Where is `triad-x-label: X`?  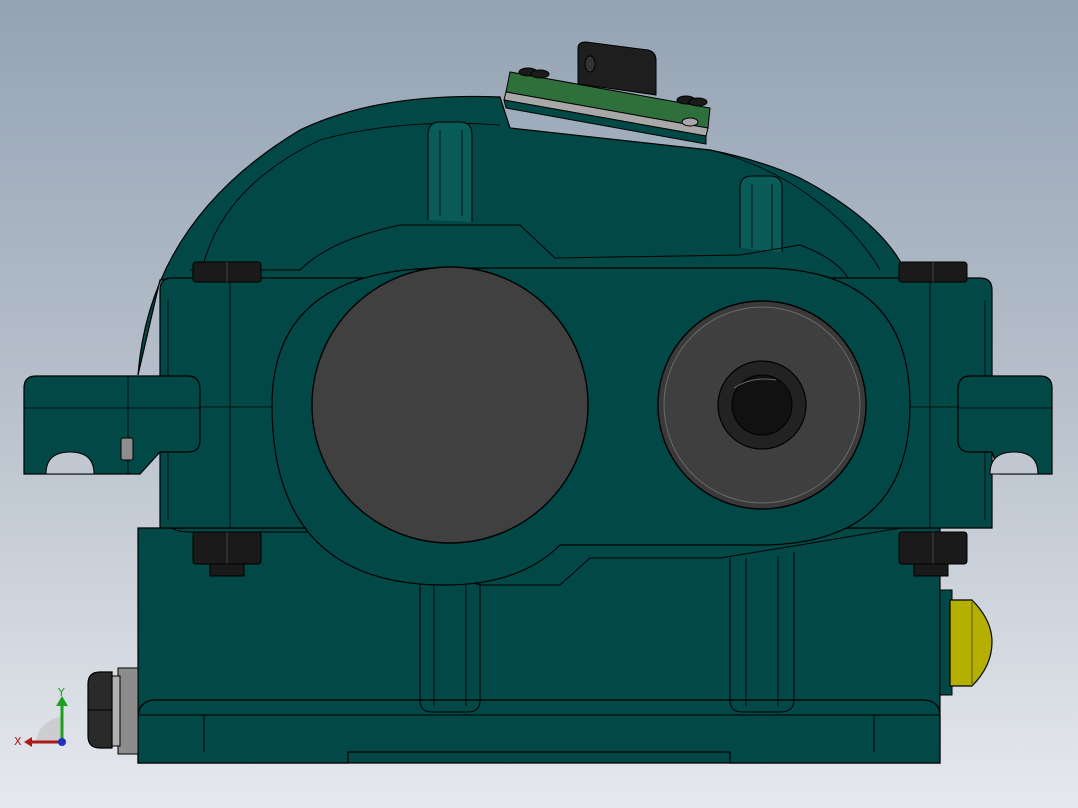
triad-x-label: X is located at coordinates (18, 741).